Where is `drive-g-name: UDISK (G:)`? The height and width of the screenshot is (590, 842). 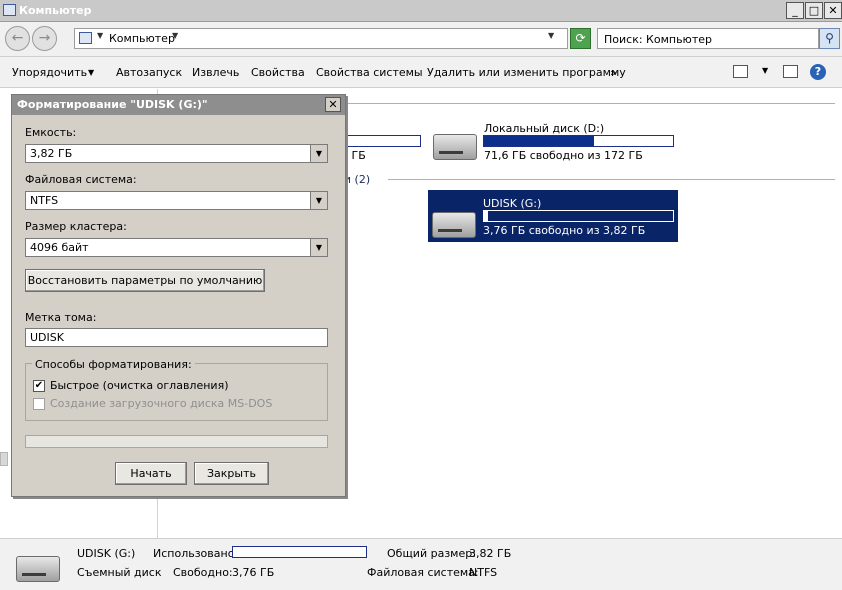 drive-g-name: UDISK (G:) is located at coordinates (512, 203).